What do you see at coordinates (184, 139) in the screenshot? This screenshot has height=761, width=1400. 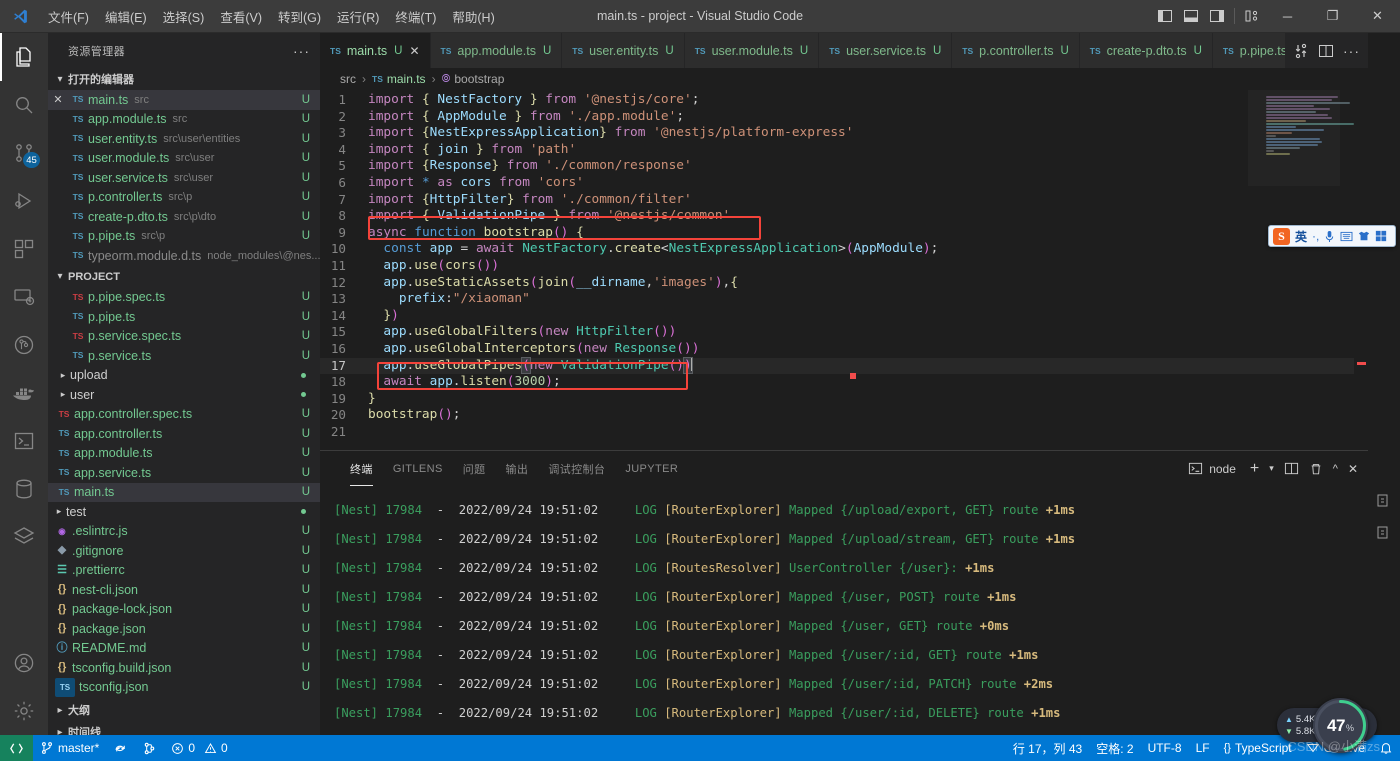 I see `open-editor-user-entity-ts: TS user.entity.ts src\user\entities U` at bounding box center [184, 139].